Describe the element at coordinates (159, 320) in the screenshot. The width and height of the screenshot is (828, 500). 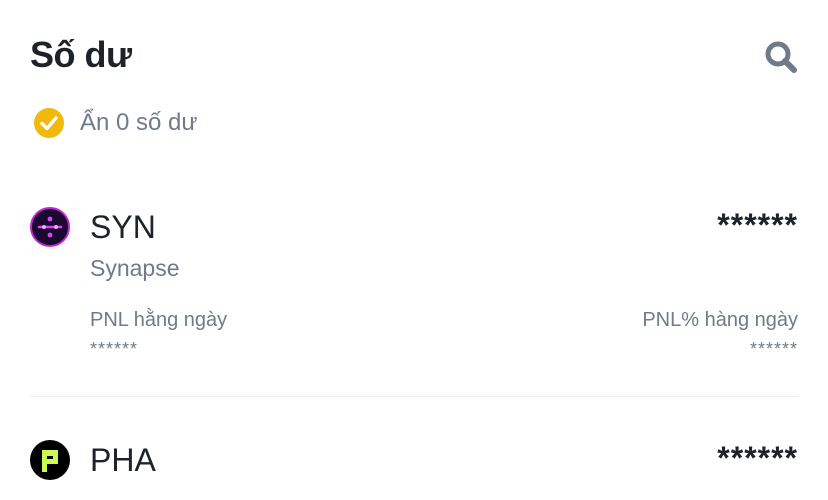
I see `daily-pnl-label: PNL hằng ngày` at that location.